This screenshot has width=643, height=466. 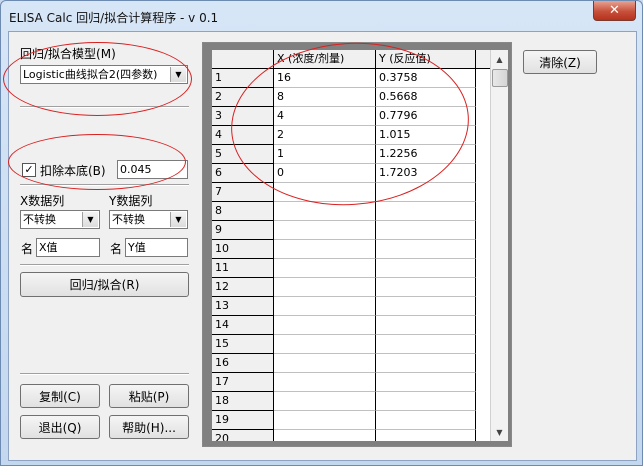 What do you see at coordinates (243, 306) in the screenshot?
I see `row-header: 13` at bounding box center [243, 306].